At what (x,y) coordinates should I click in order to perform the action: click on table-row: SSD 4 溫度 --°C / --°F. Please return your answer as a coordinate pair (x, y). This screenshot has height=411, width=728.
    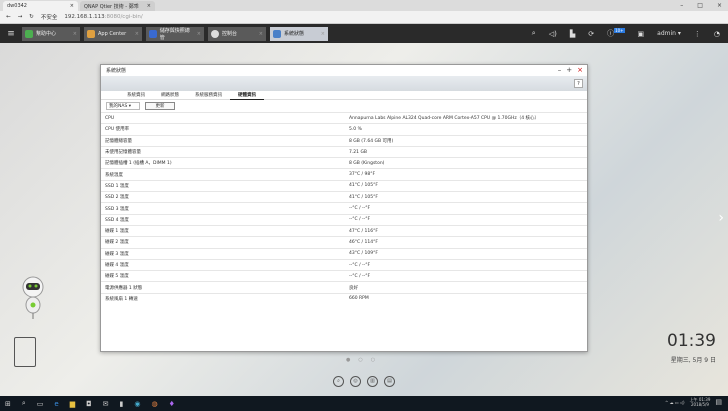
    Looking at the image, I should click on (344, 219).